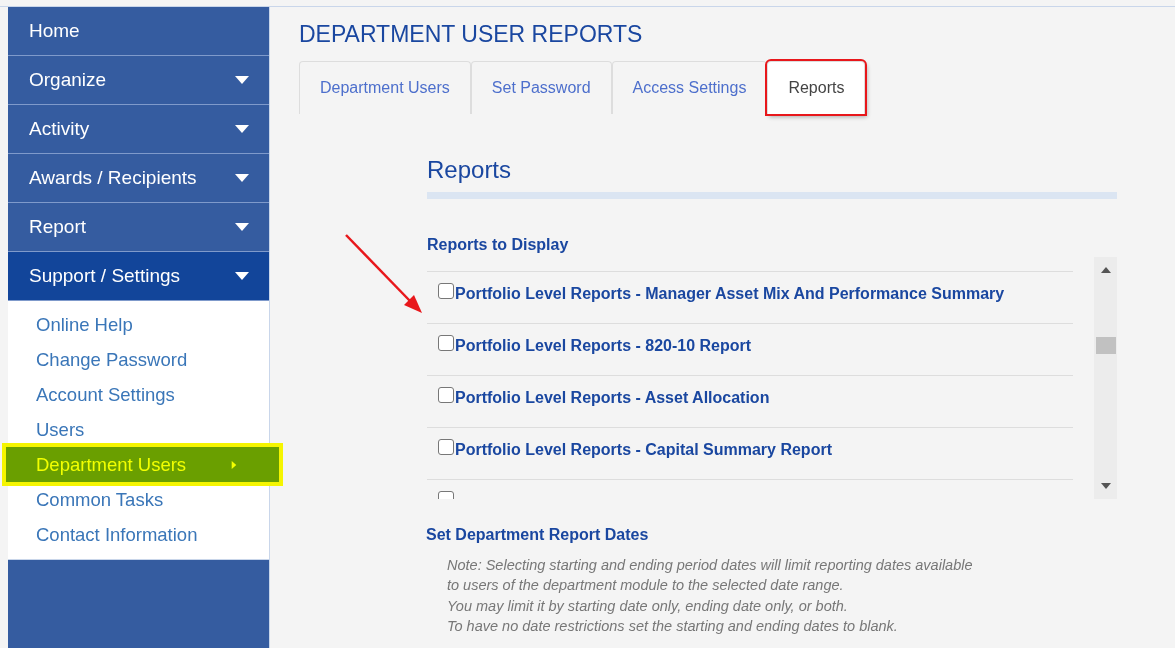 The width and height of the screenshot is (1175, 648). Describe the element at coordinates (689, 87) in the screenshot. I see `tab: Access Settings` at that location.